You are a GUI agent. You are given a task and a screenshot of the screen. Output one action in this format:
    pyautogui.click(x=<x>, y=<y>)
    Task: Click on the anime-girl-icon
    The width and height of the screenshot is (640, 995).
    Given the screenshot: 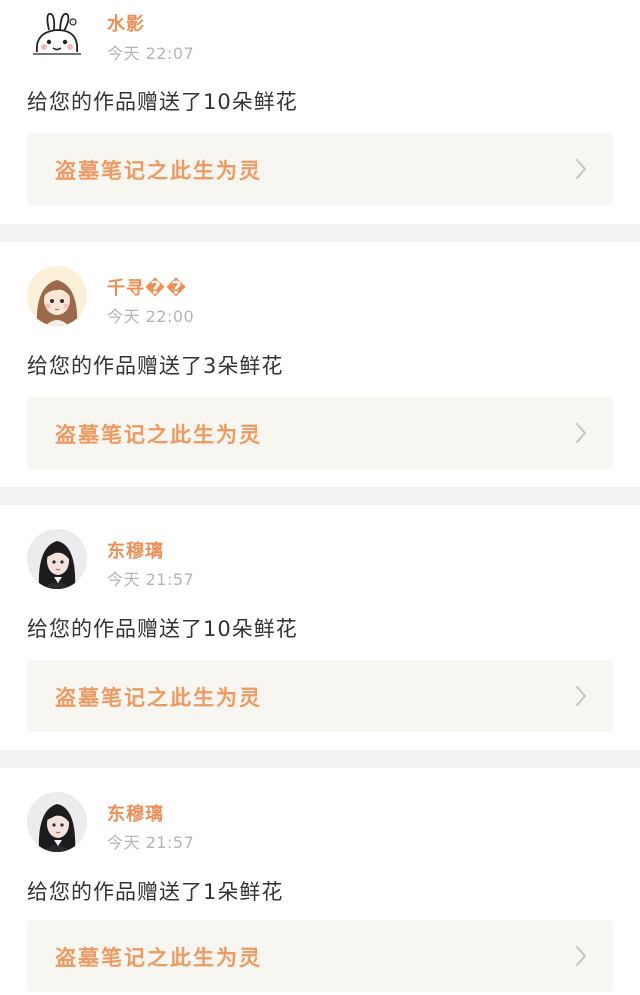 What is the action you would take?
    pyautogui.click(x=57, y=296)
    